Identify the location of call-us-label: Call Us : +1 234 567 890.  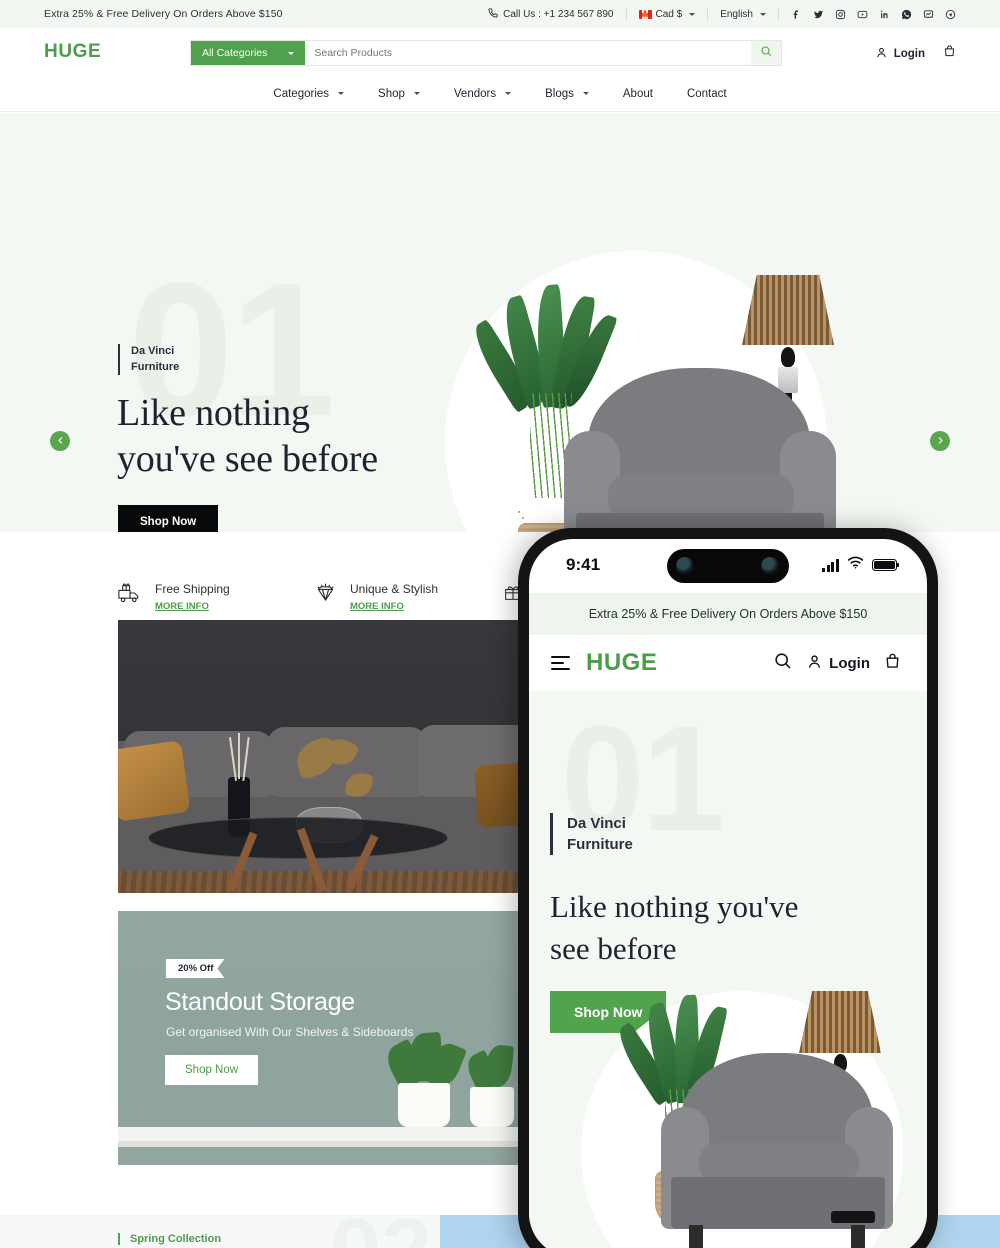
(558, 14).